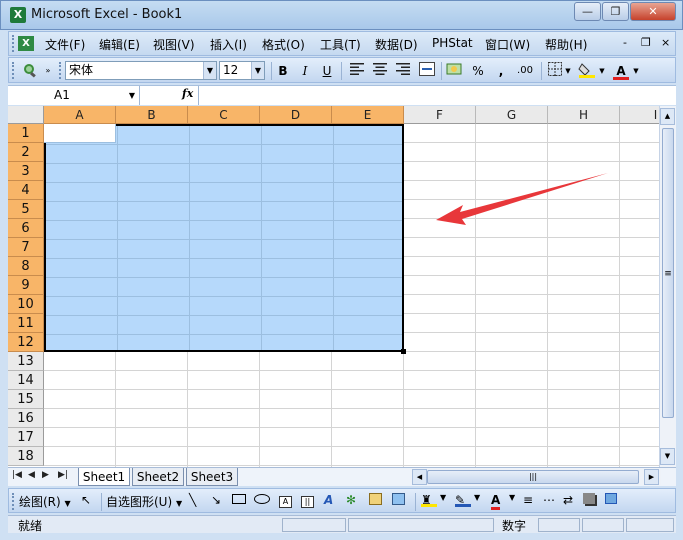 This screenshot has width=683, height=540. Describe the element at coordinates (26, 456) in the screenshot. I see `row-header-18: 18` at that location.